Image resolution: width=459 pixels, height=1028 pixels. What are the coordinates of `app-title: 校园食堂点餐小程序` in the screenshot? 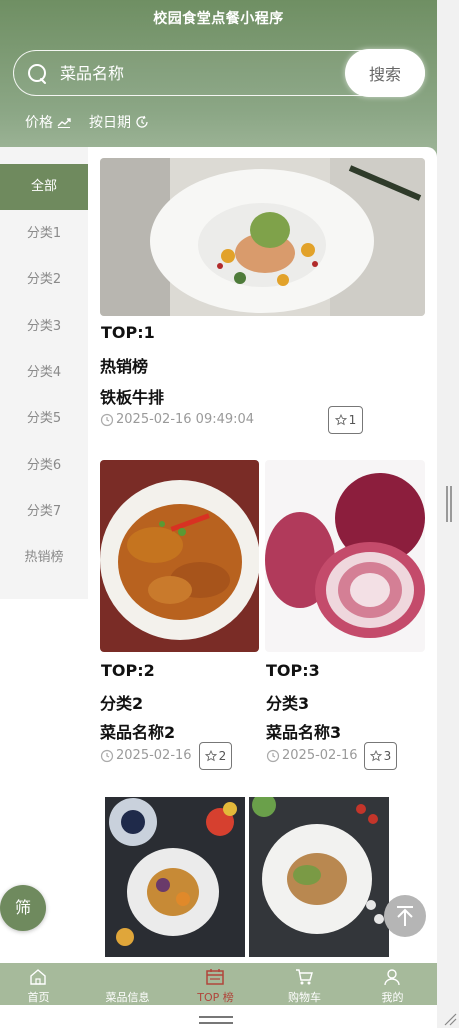 It's located at (218, 19).